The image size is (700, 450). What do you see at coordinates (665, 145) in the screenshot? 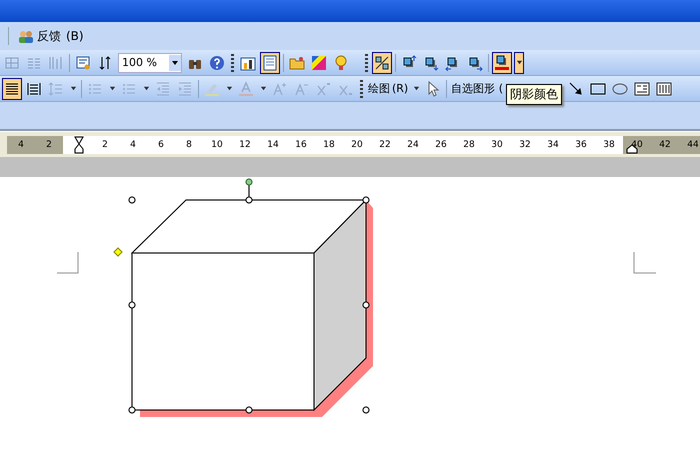
I see `ruler-label: 42` at bounding box center [665, 145].